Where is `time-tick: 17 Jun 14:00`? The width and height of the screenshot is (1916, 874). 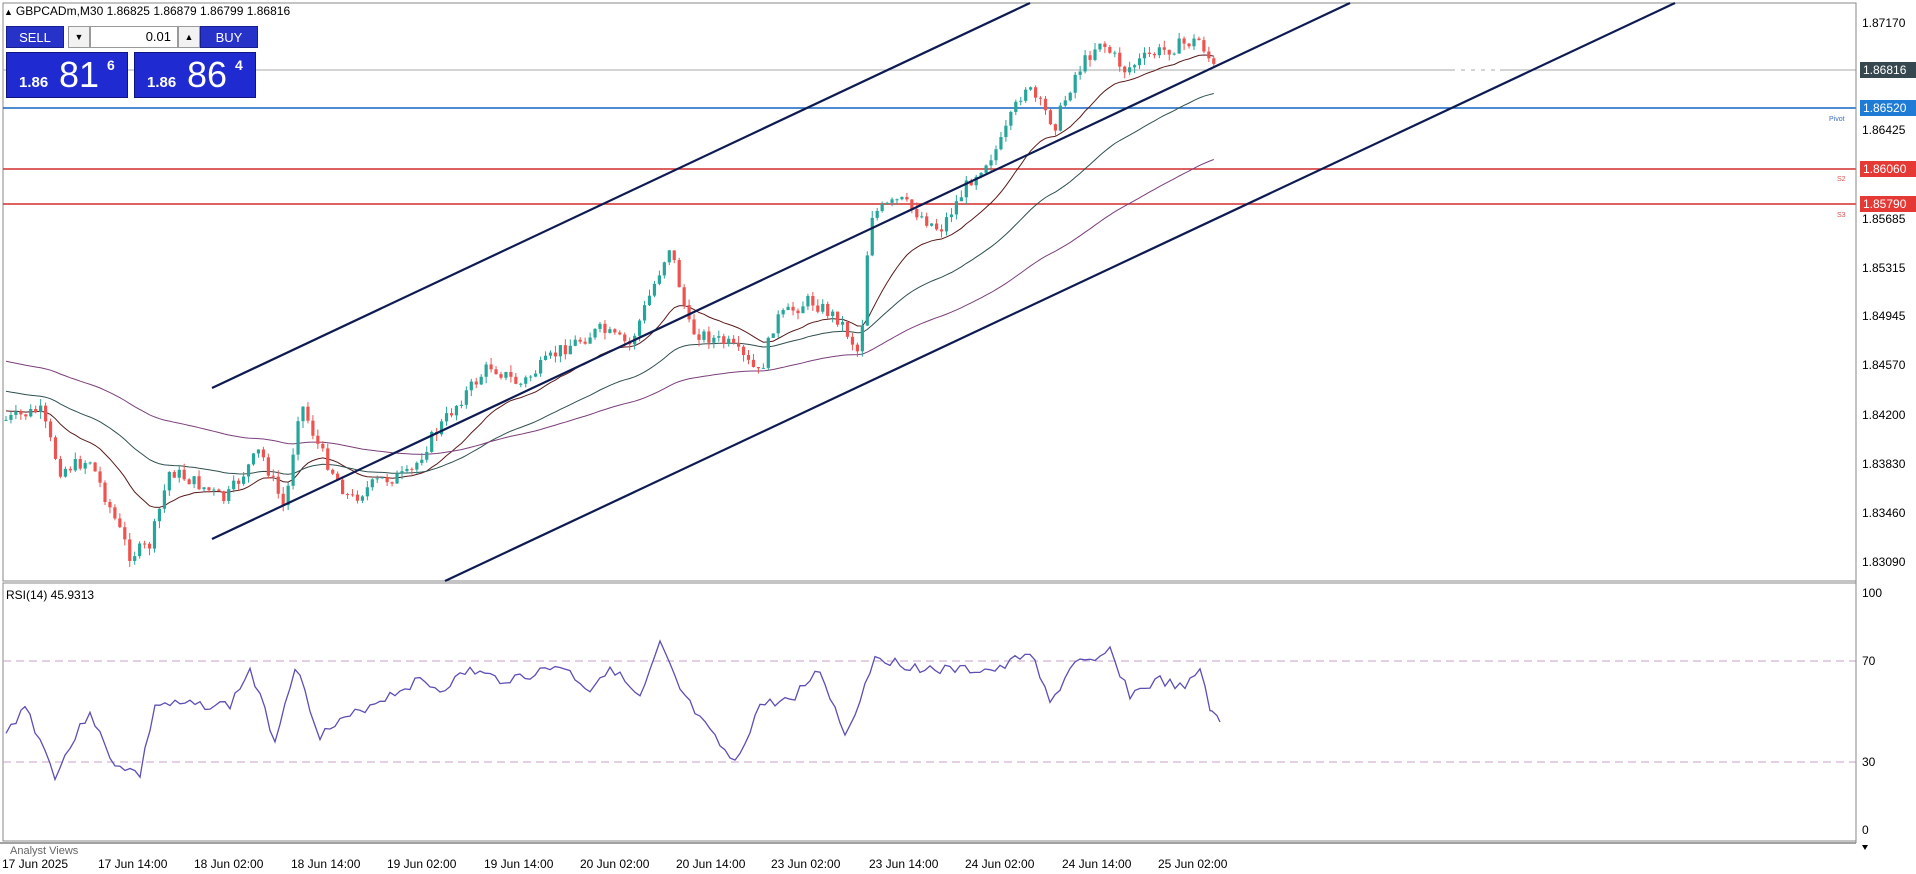
time-tick: 17 Jun 14:00 is located at coordinates (133, 864).